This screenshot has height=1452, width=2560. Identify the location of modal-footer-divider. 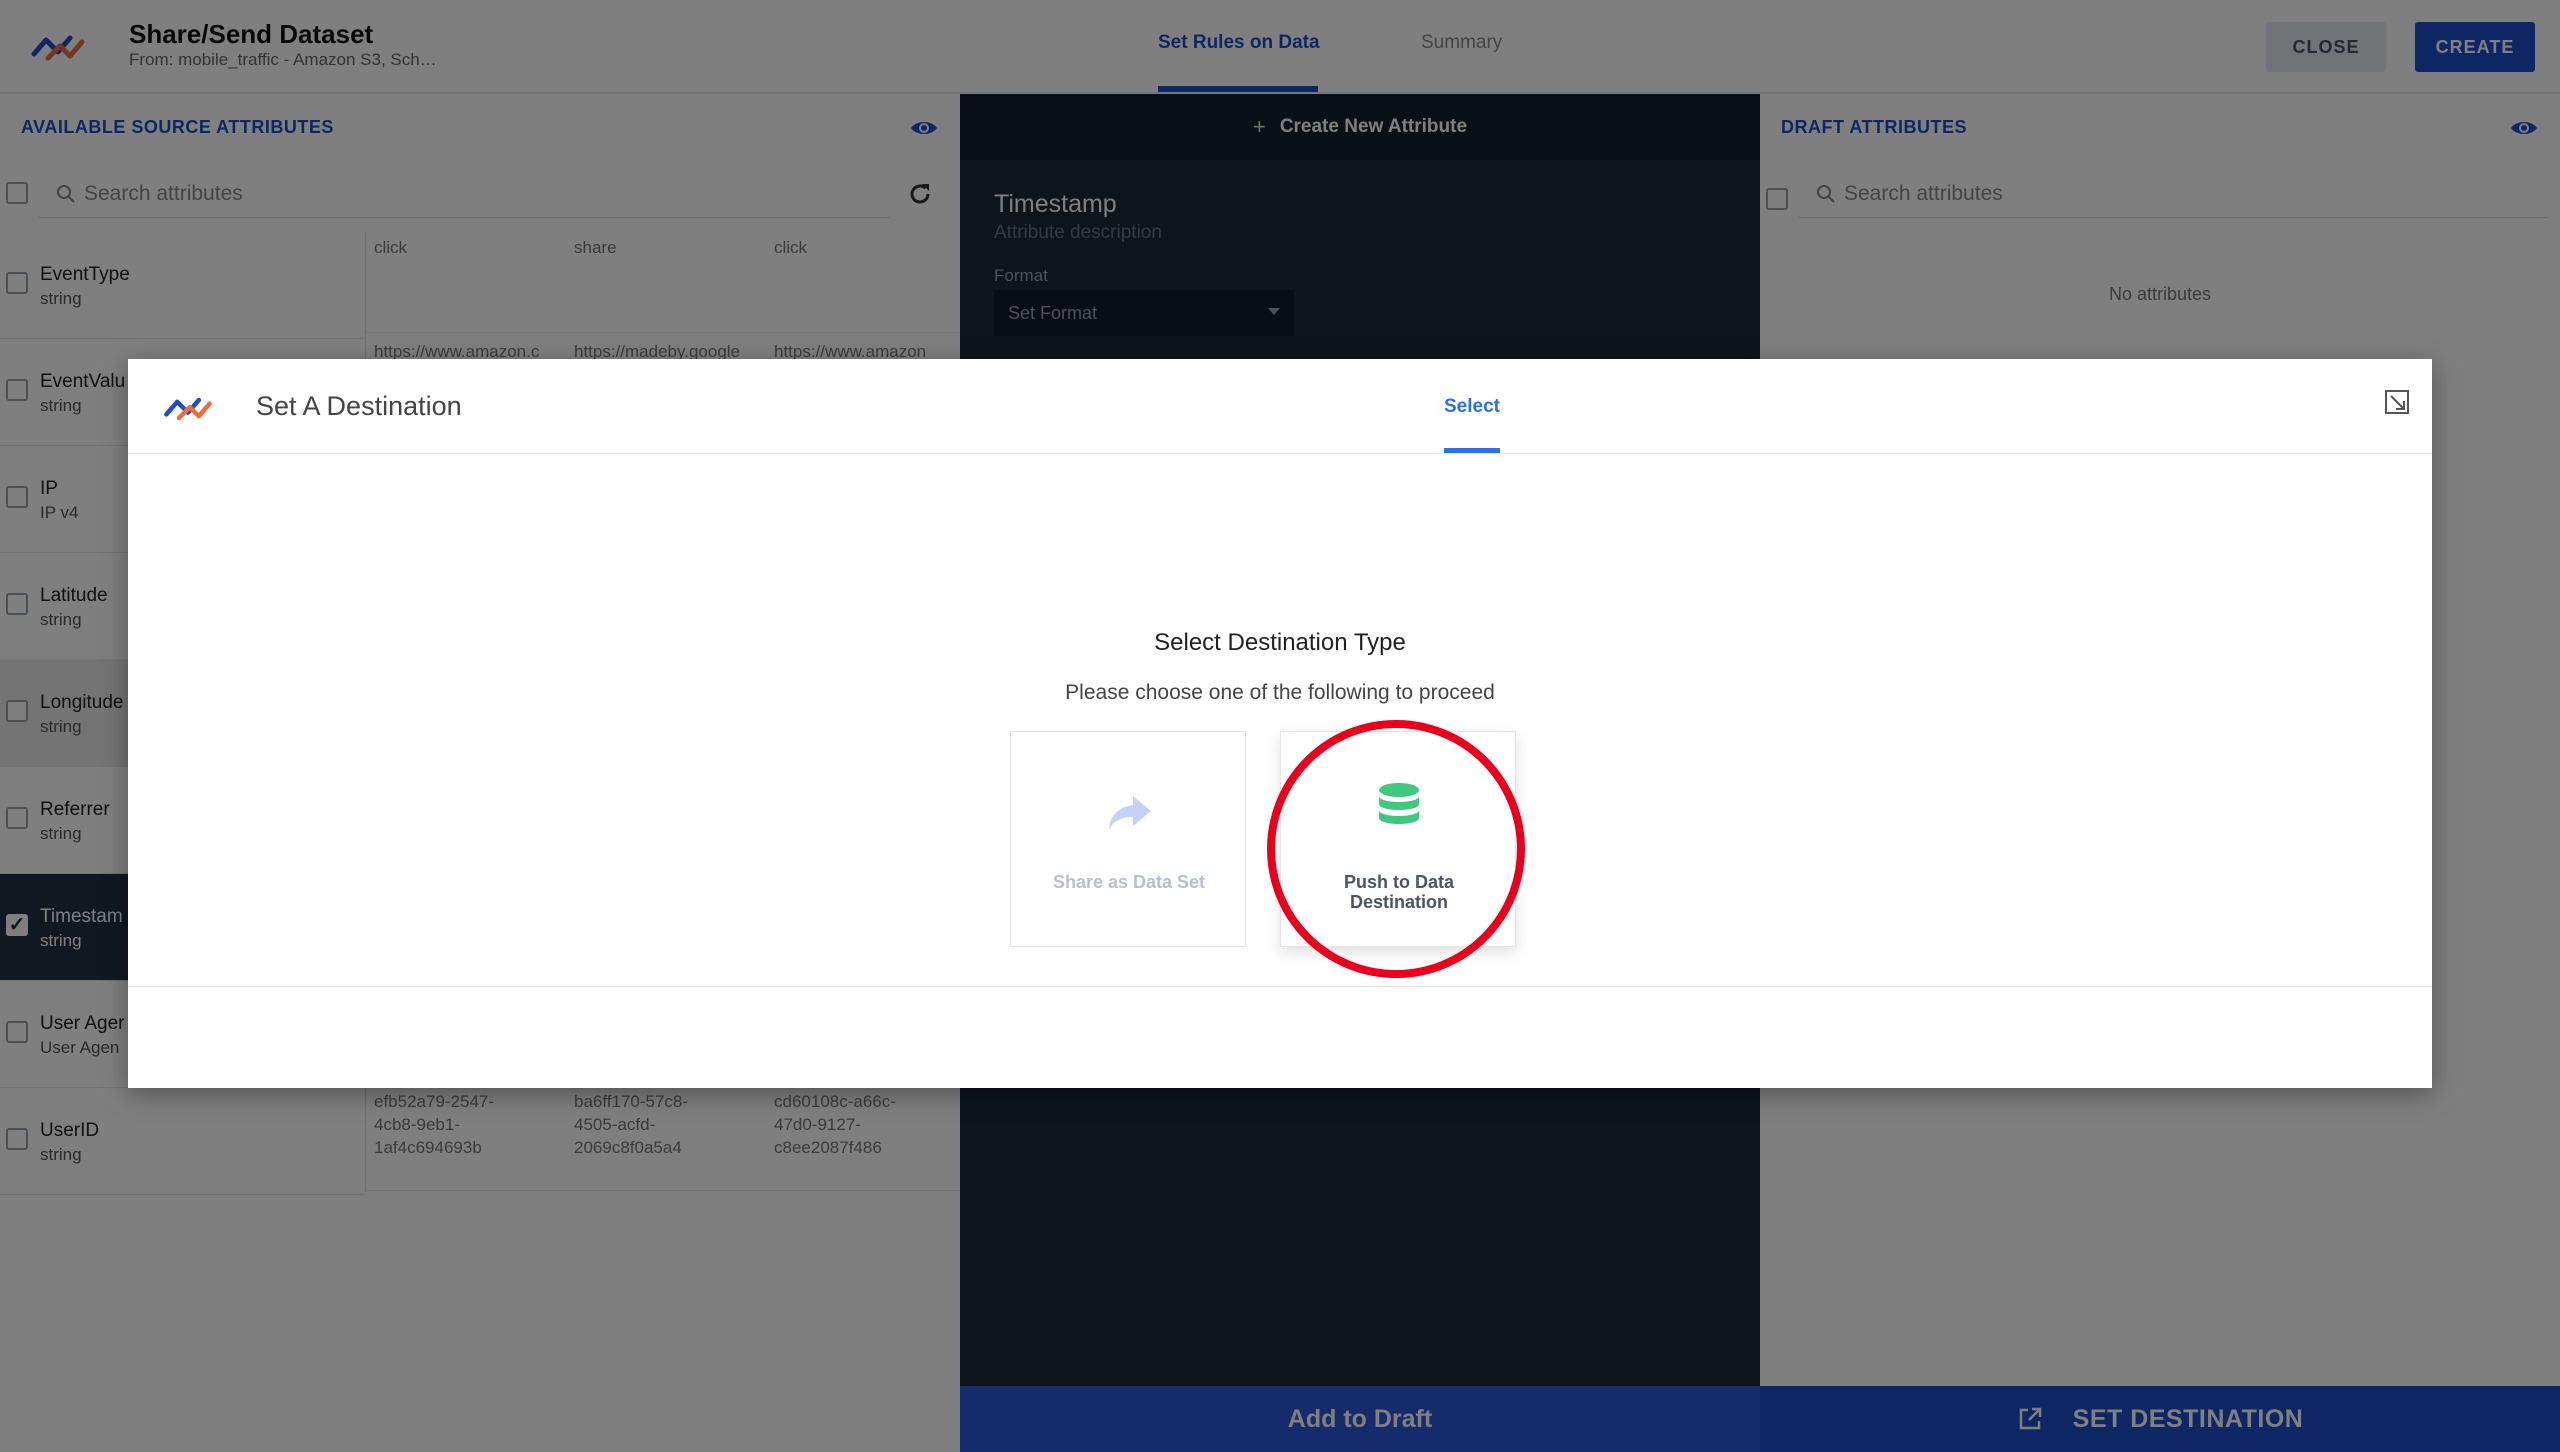
(1280, 986).